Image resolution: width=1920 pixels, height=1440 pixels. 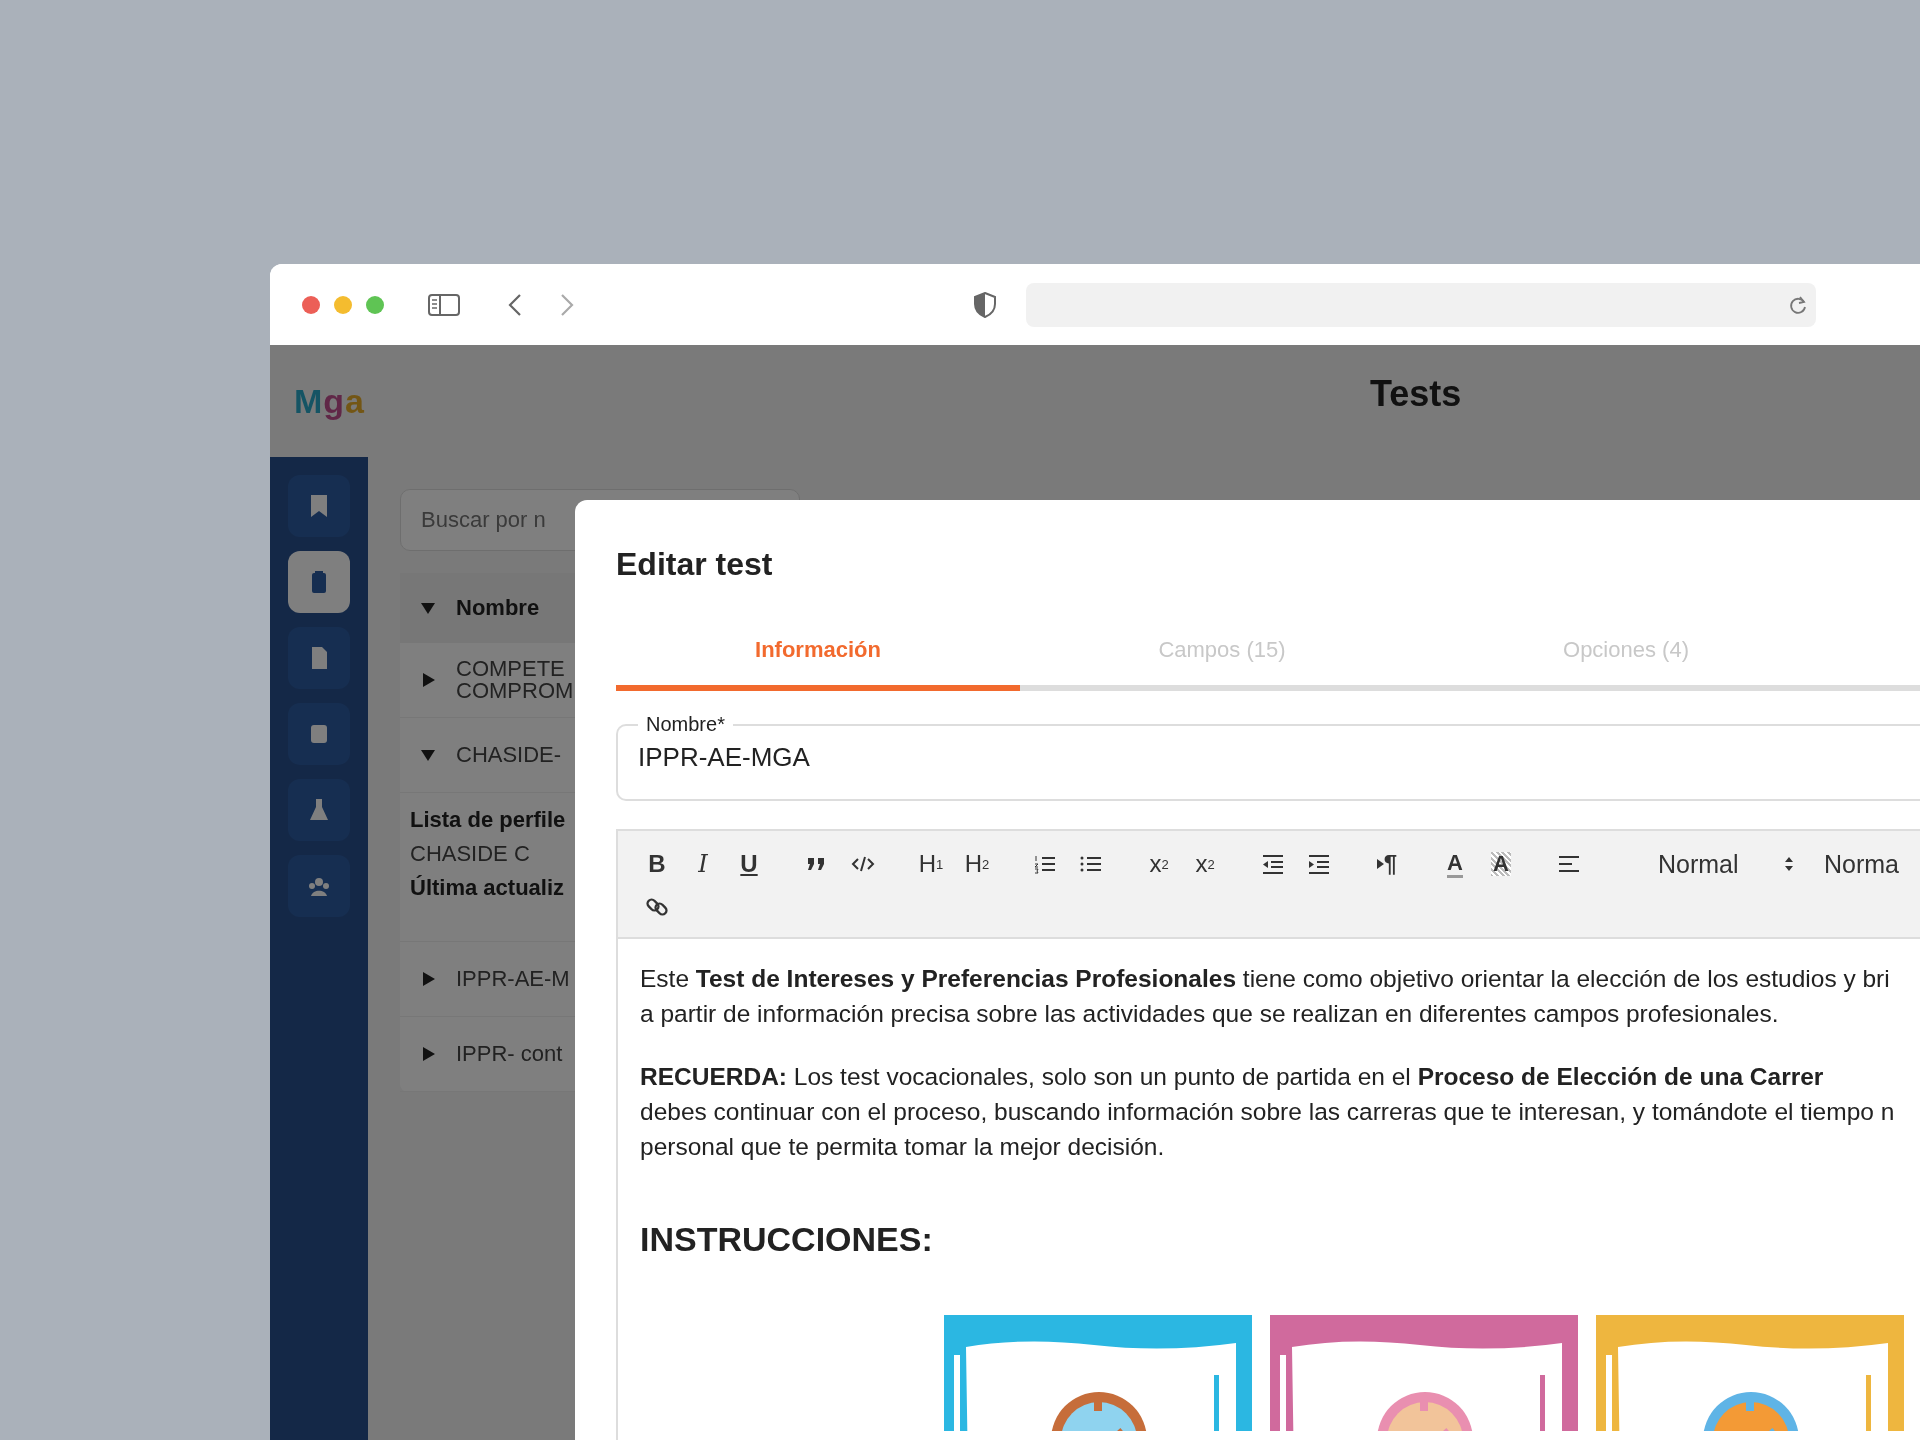 I want to click on table-cell: IPPR-AE-M, so click(x=513, y=979).